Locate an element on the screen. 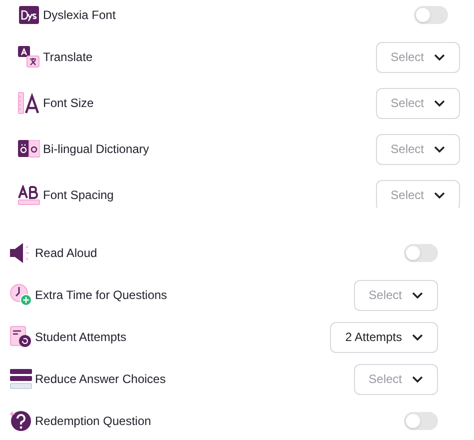 The height and width of the screenshot is (440, 474). setting-label: Font Spacing is located at coordinates (78, 195).